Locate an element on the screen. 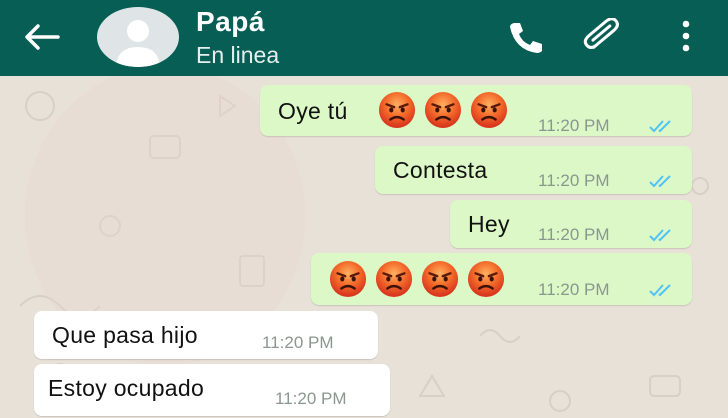  message-text: Estoy ocupado is located at coordinates (126, 388).